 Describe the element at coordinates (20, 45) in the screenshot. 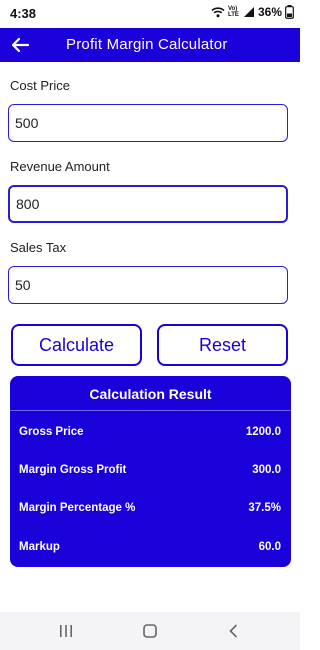

I see `back-arrow-icon` at that location.